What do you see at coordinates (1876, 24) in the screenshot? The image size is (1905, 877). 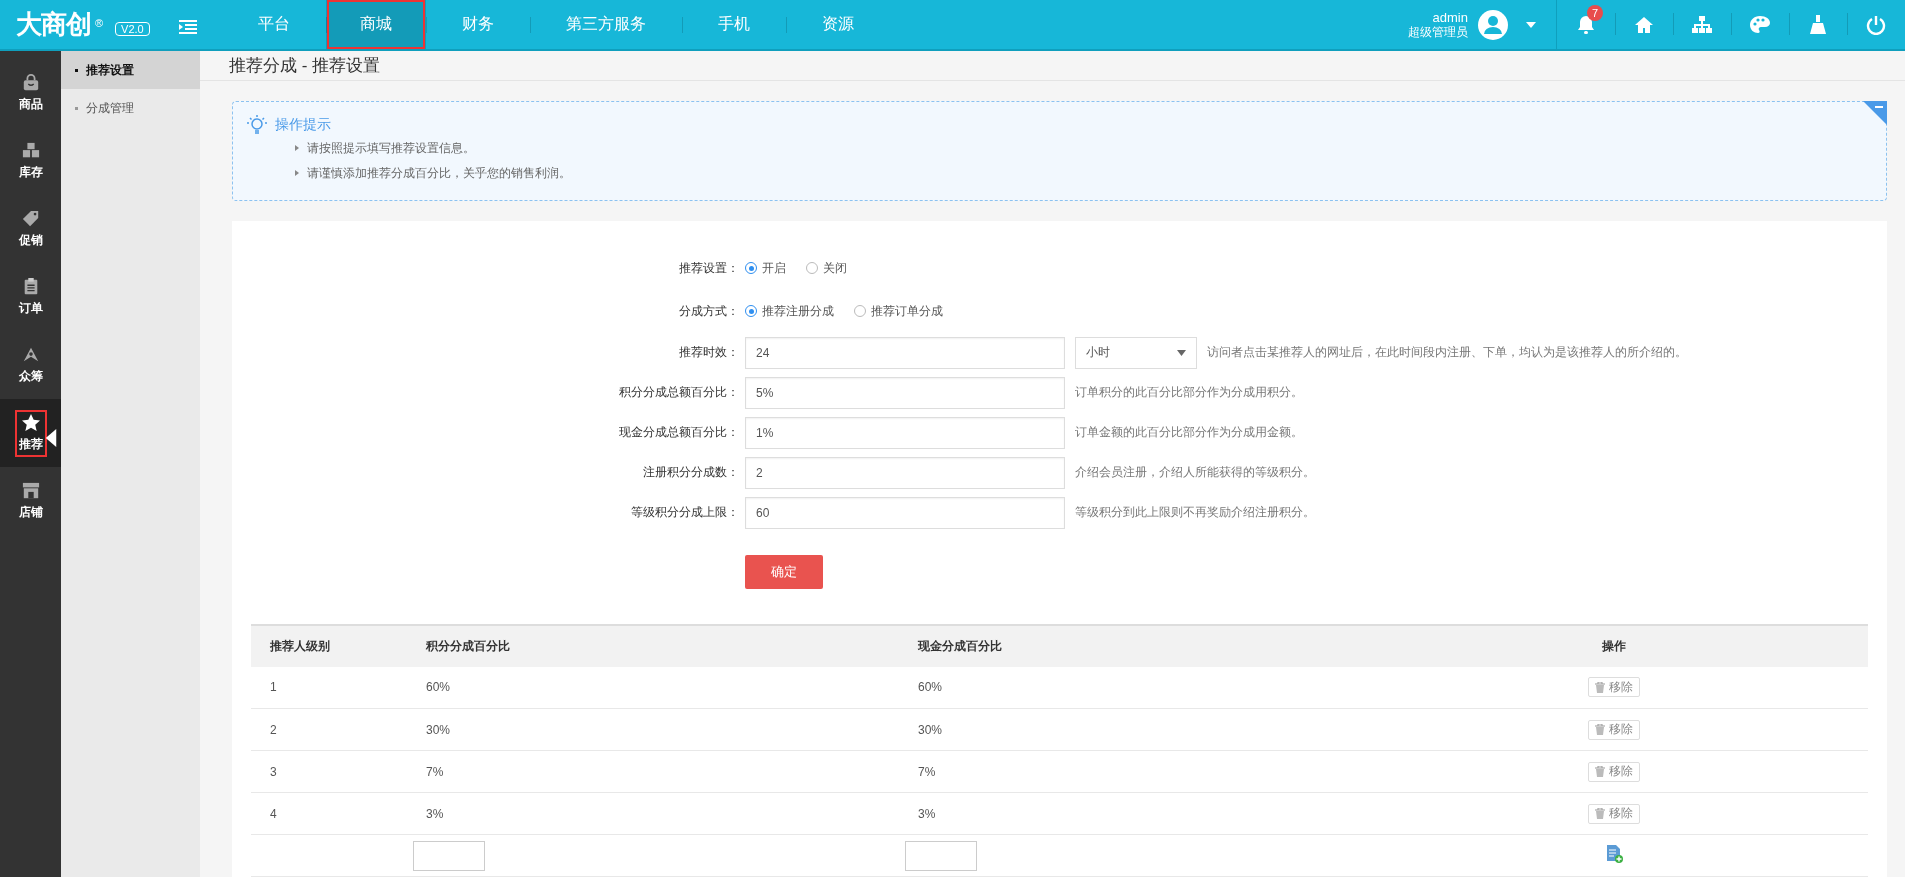 I see `power-icon` at bounding box center [1876, 24].